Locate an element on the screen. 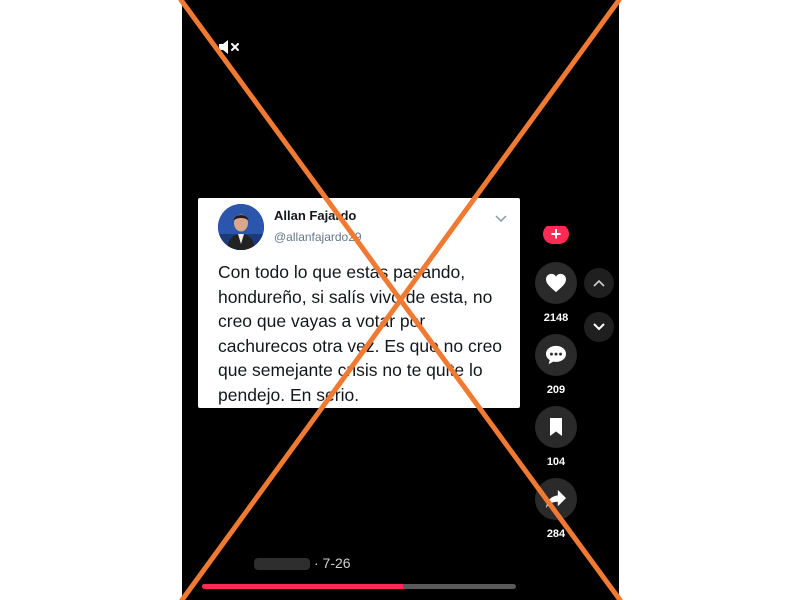 The image size is (800, 600). share-arrow-icon is located at coordinates (556, 499).